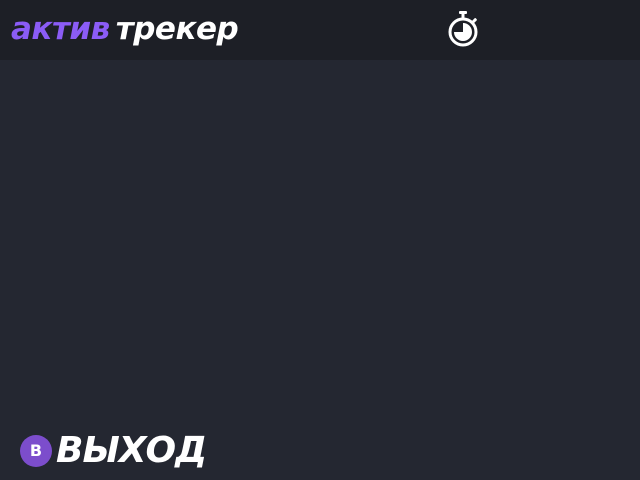  I want to click on exit-label: ВЫХОД, so click(131, 450).